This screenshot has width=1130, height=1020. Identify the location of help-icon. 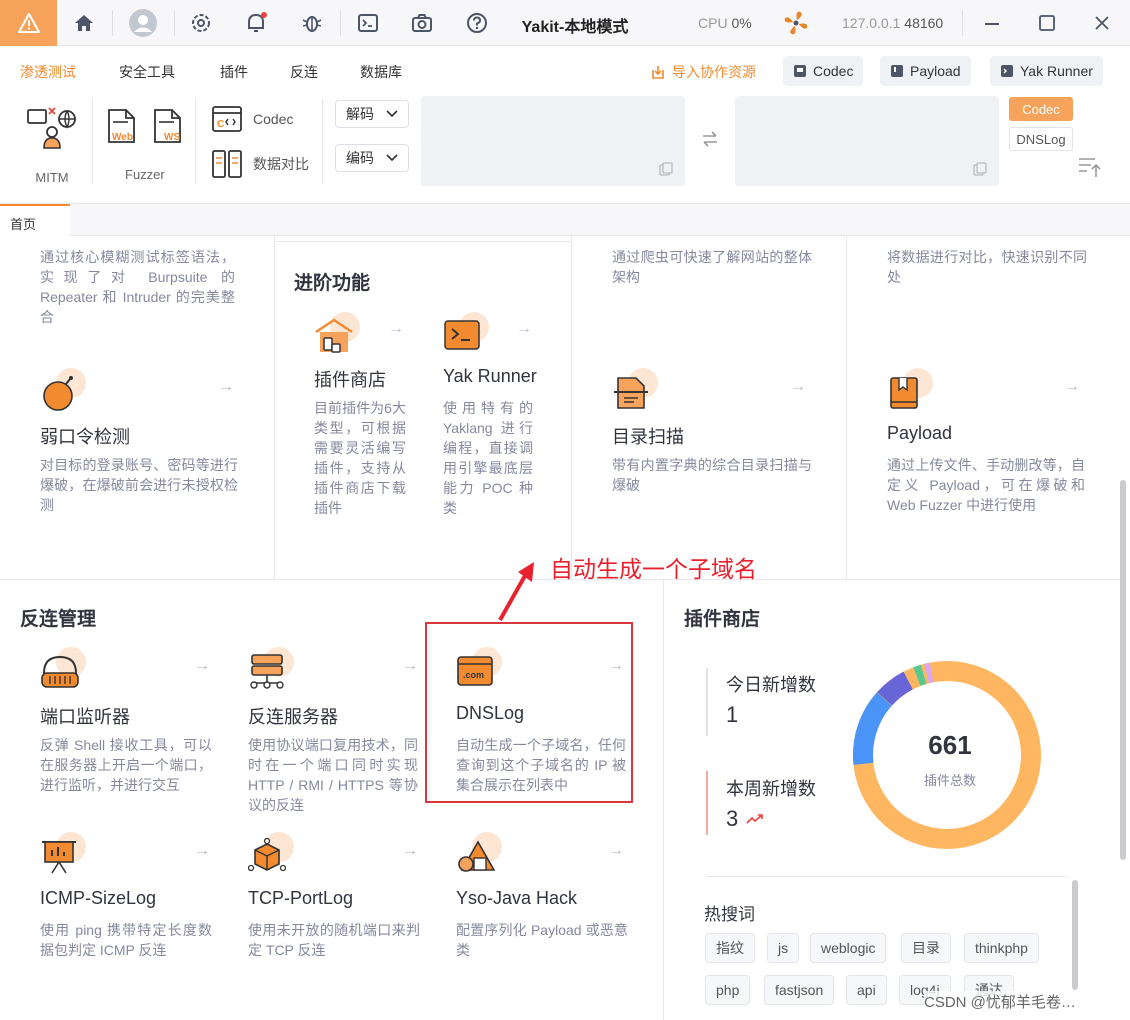
(477, 23).